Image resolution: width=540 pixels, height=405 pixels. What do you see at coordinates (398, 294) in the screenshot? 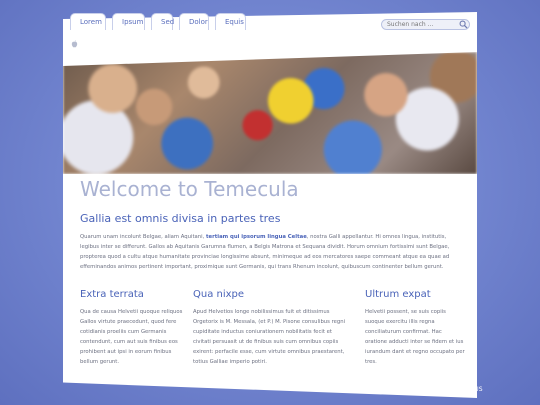
I see `column-title: Ultrum expat` at bounding box center [398, 294].